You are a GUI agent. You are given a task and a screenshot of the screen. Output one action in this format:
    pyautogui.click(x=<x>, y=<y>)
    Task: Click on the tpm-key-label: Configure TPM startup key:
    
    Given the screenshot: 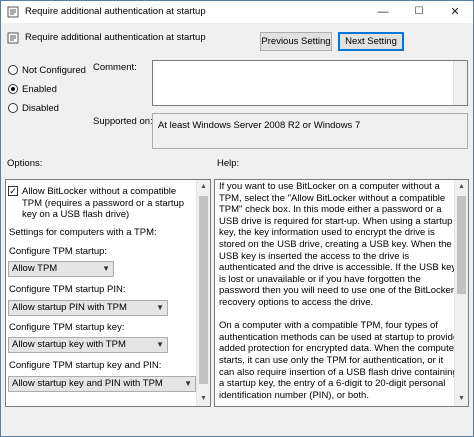 What is the action you would take?
    pyautogui.click(x=67, y=327)
    